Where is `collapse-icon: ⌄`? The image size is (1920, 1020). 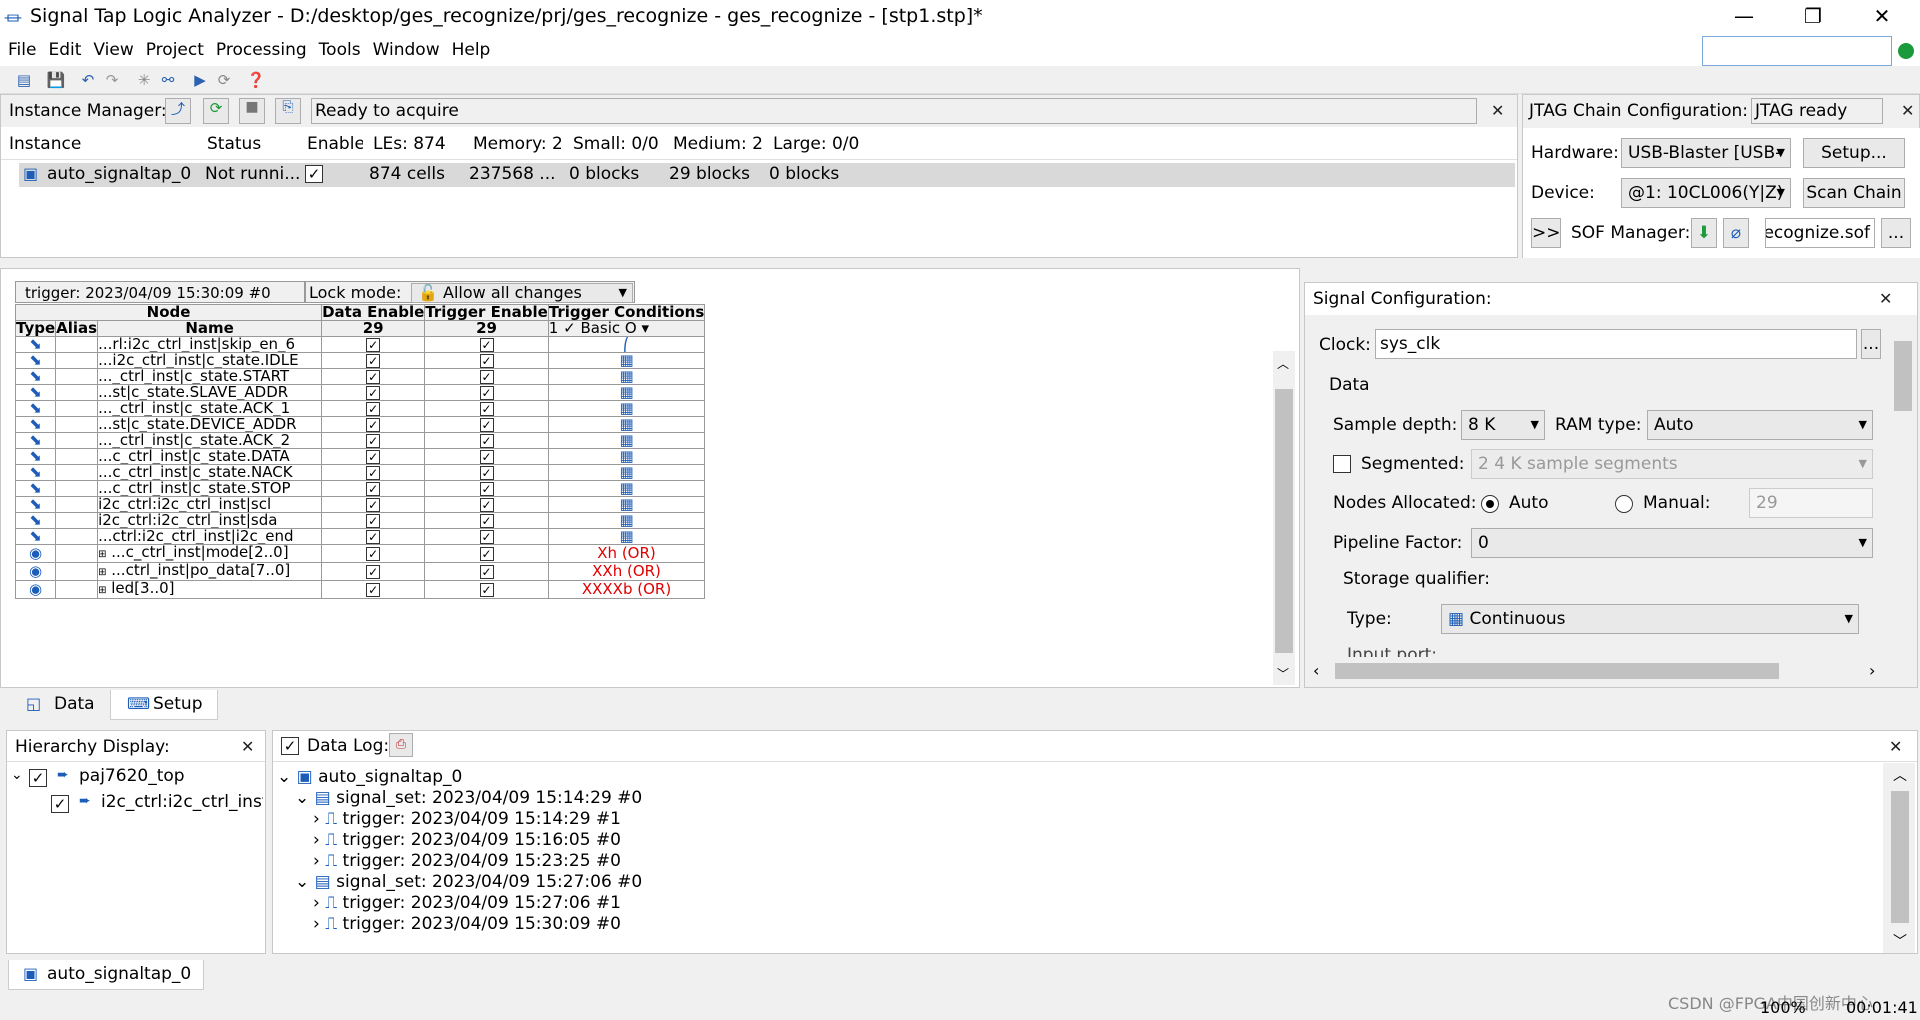 collapse-icon: ⌄ is located at coordinates (17, 775).